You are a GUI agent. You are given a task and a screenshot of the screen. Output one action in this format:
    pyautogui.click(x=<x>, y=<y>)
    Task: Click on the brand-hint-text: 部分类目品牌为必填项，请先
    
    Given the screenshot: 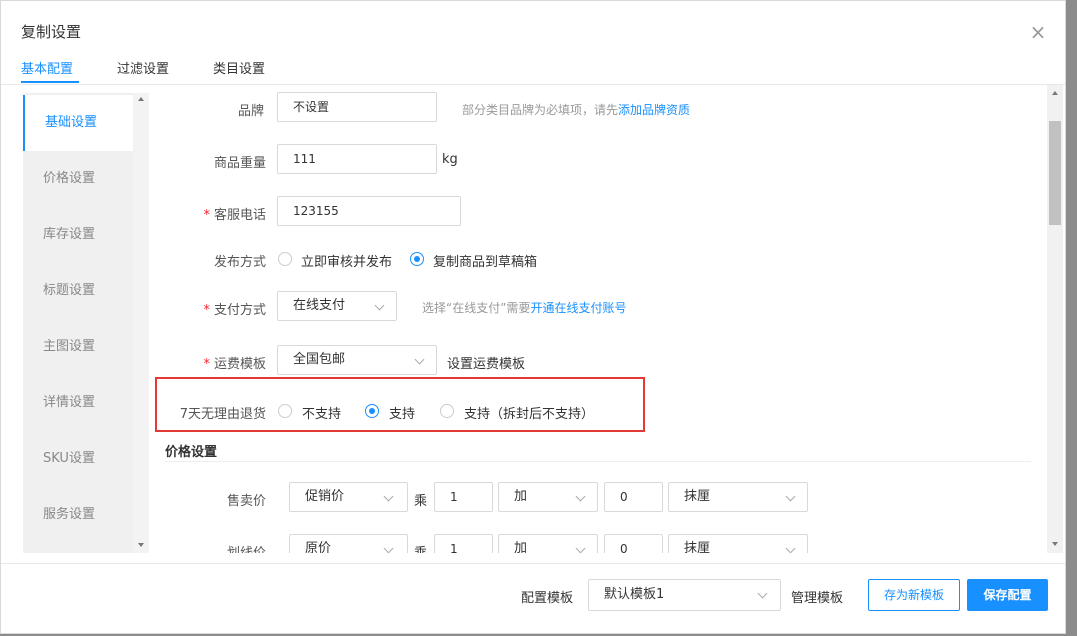 What is the action you would take?
    pyautogui.click(x=540, y=110)
    